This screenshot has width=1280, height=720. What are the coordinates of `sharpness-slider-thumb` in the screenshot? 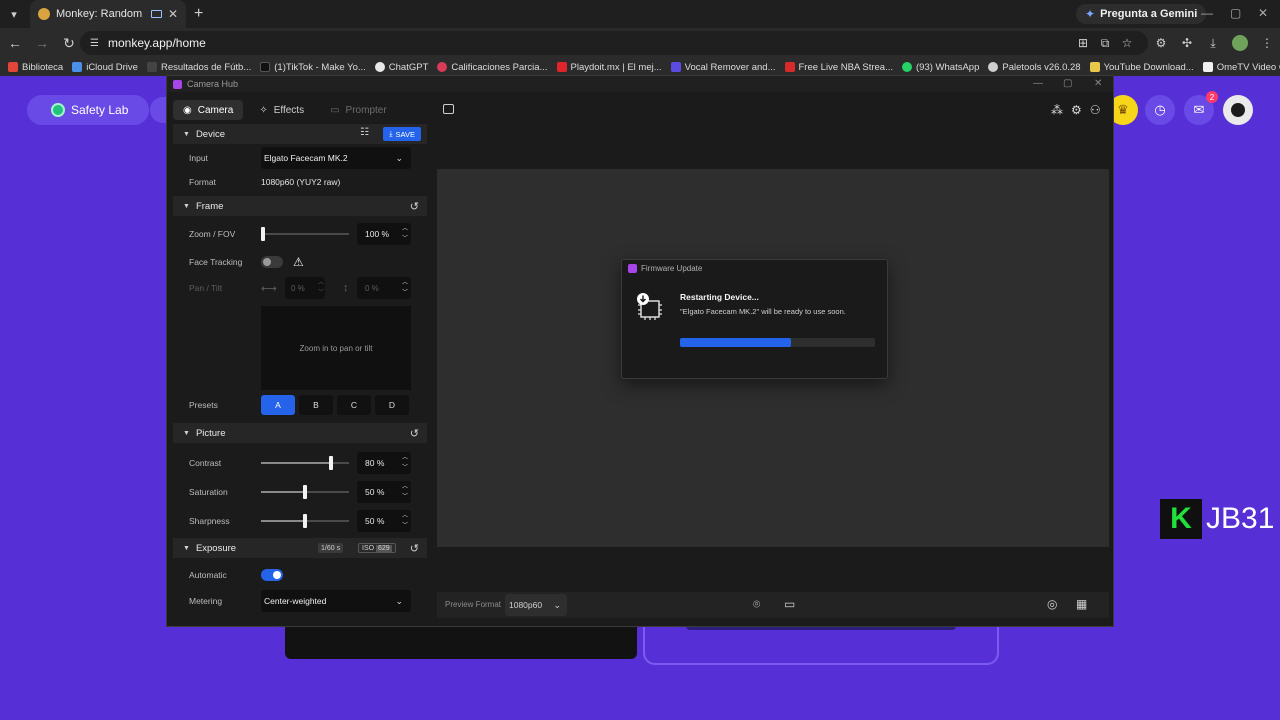 It's located at (305, 520).